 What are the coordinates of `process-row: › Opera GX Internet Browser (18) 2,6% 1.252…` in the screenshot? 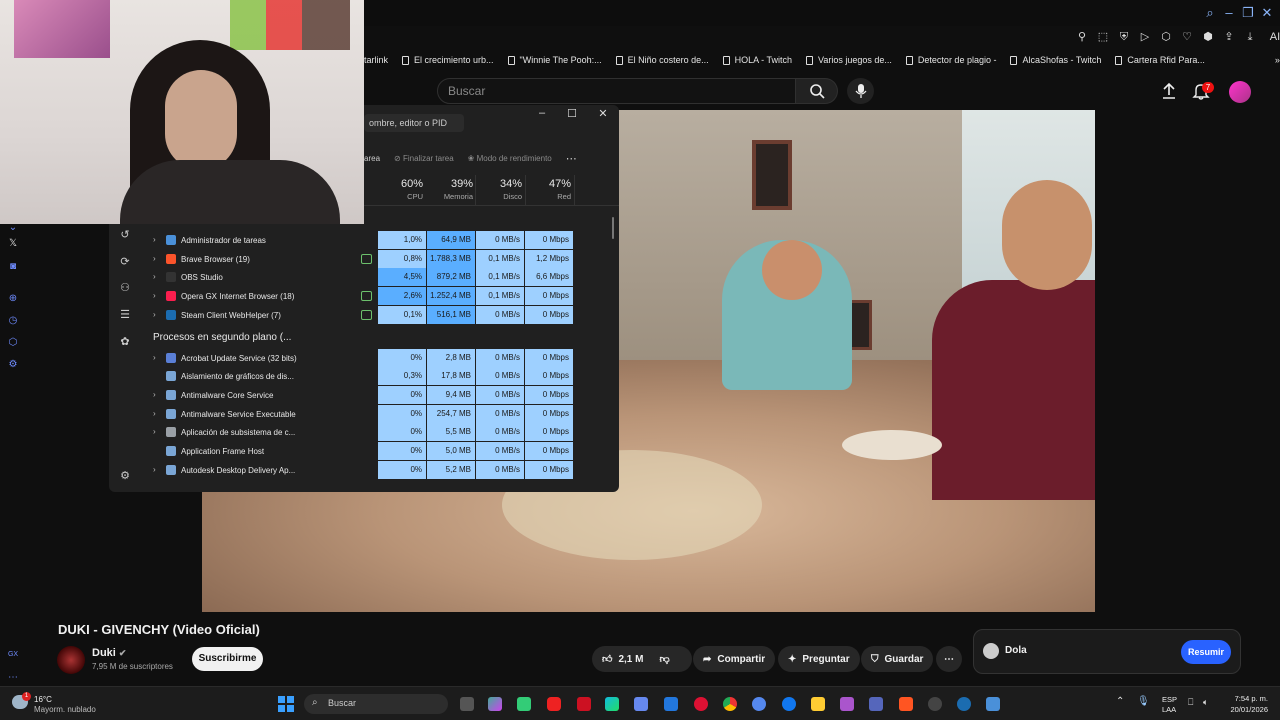 It's located at (364, 296).